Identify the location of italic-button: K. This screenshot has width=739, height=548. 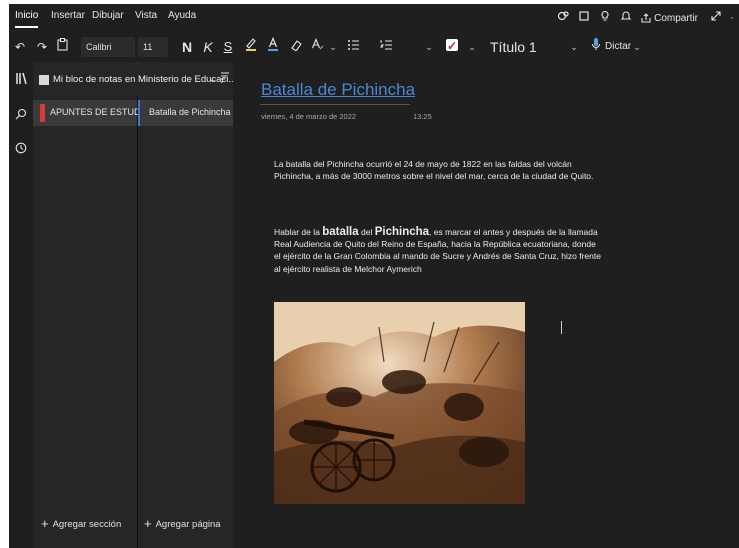
(208, 47).